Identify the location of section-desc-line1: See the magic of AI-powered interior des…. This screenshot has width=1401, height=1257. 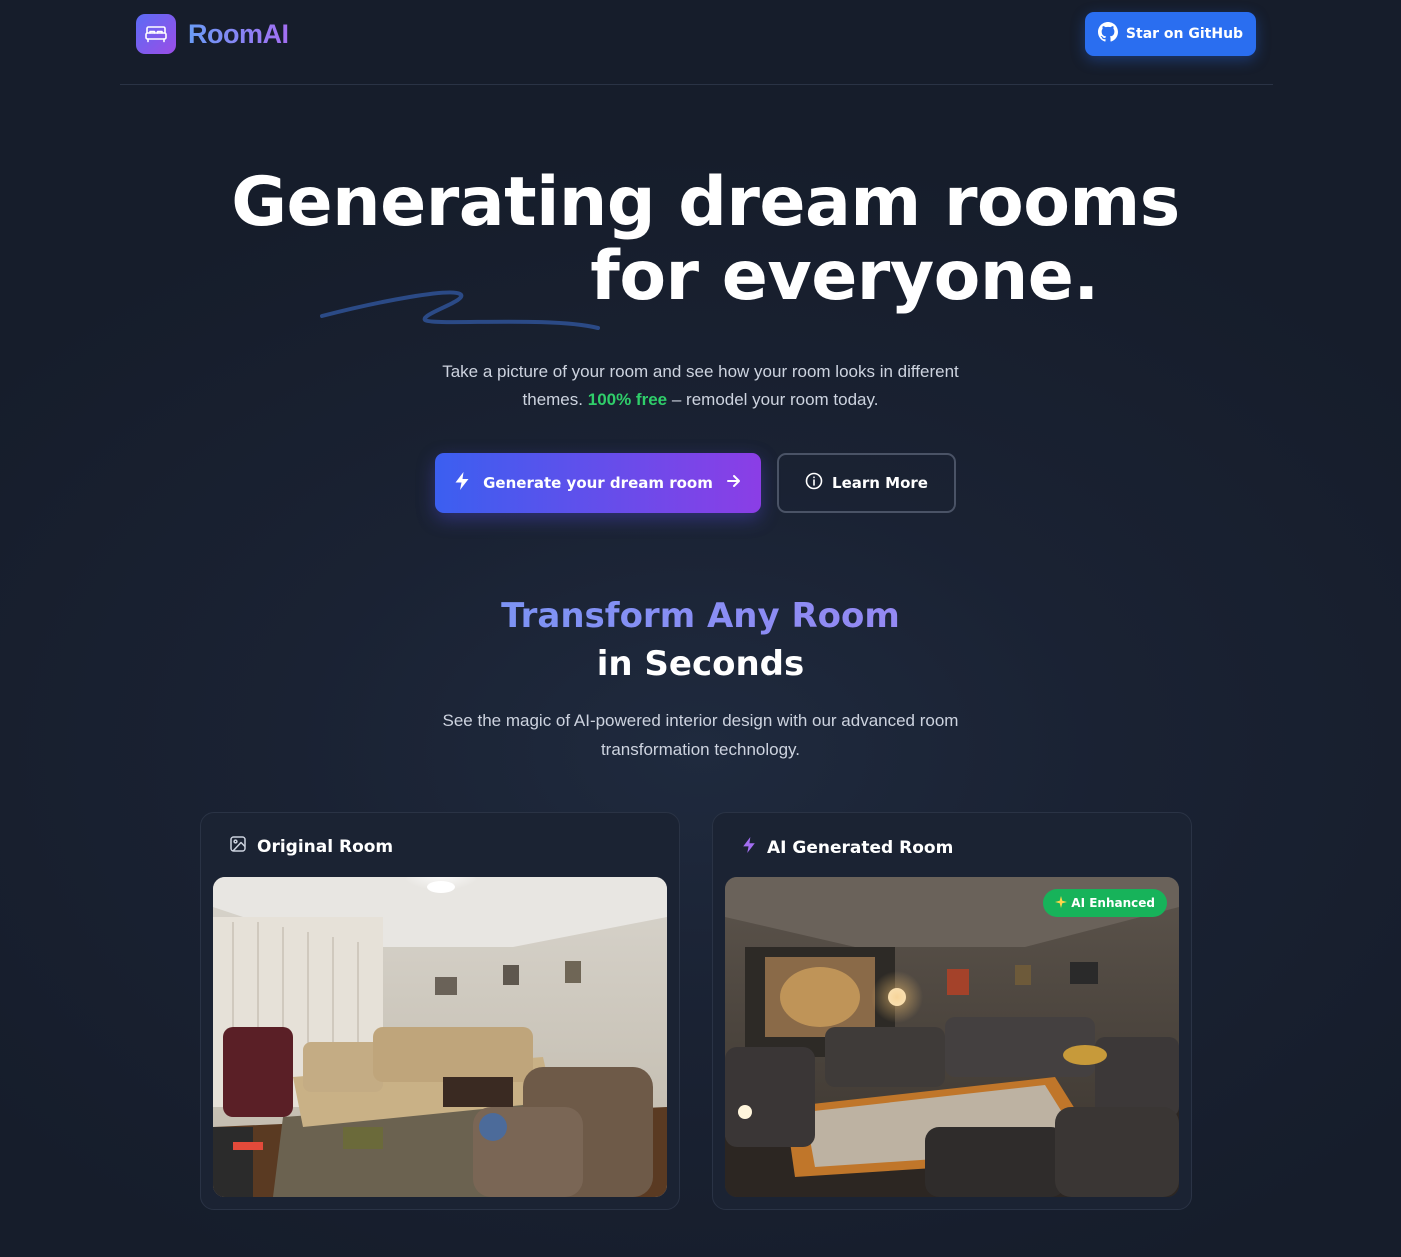
(700, 720).